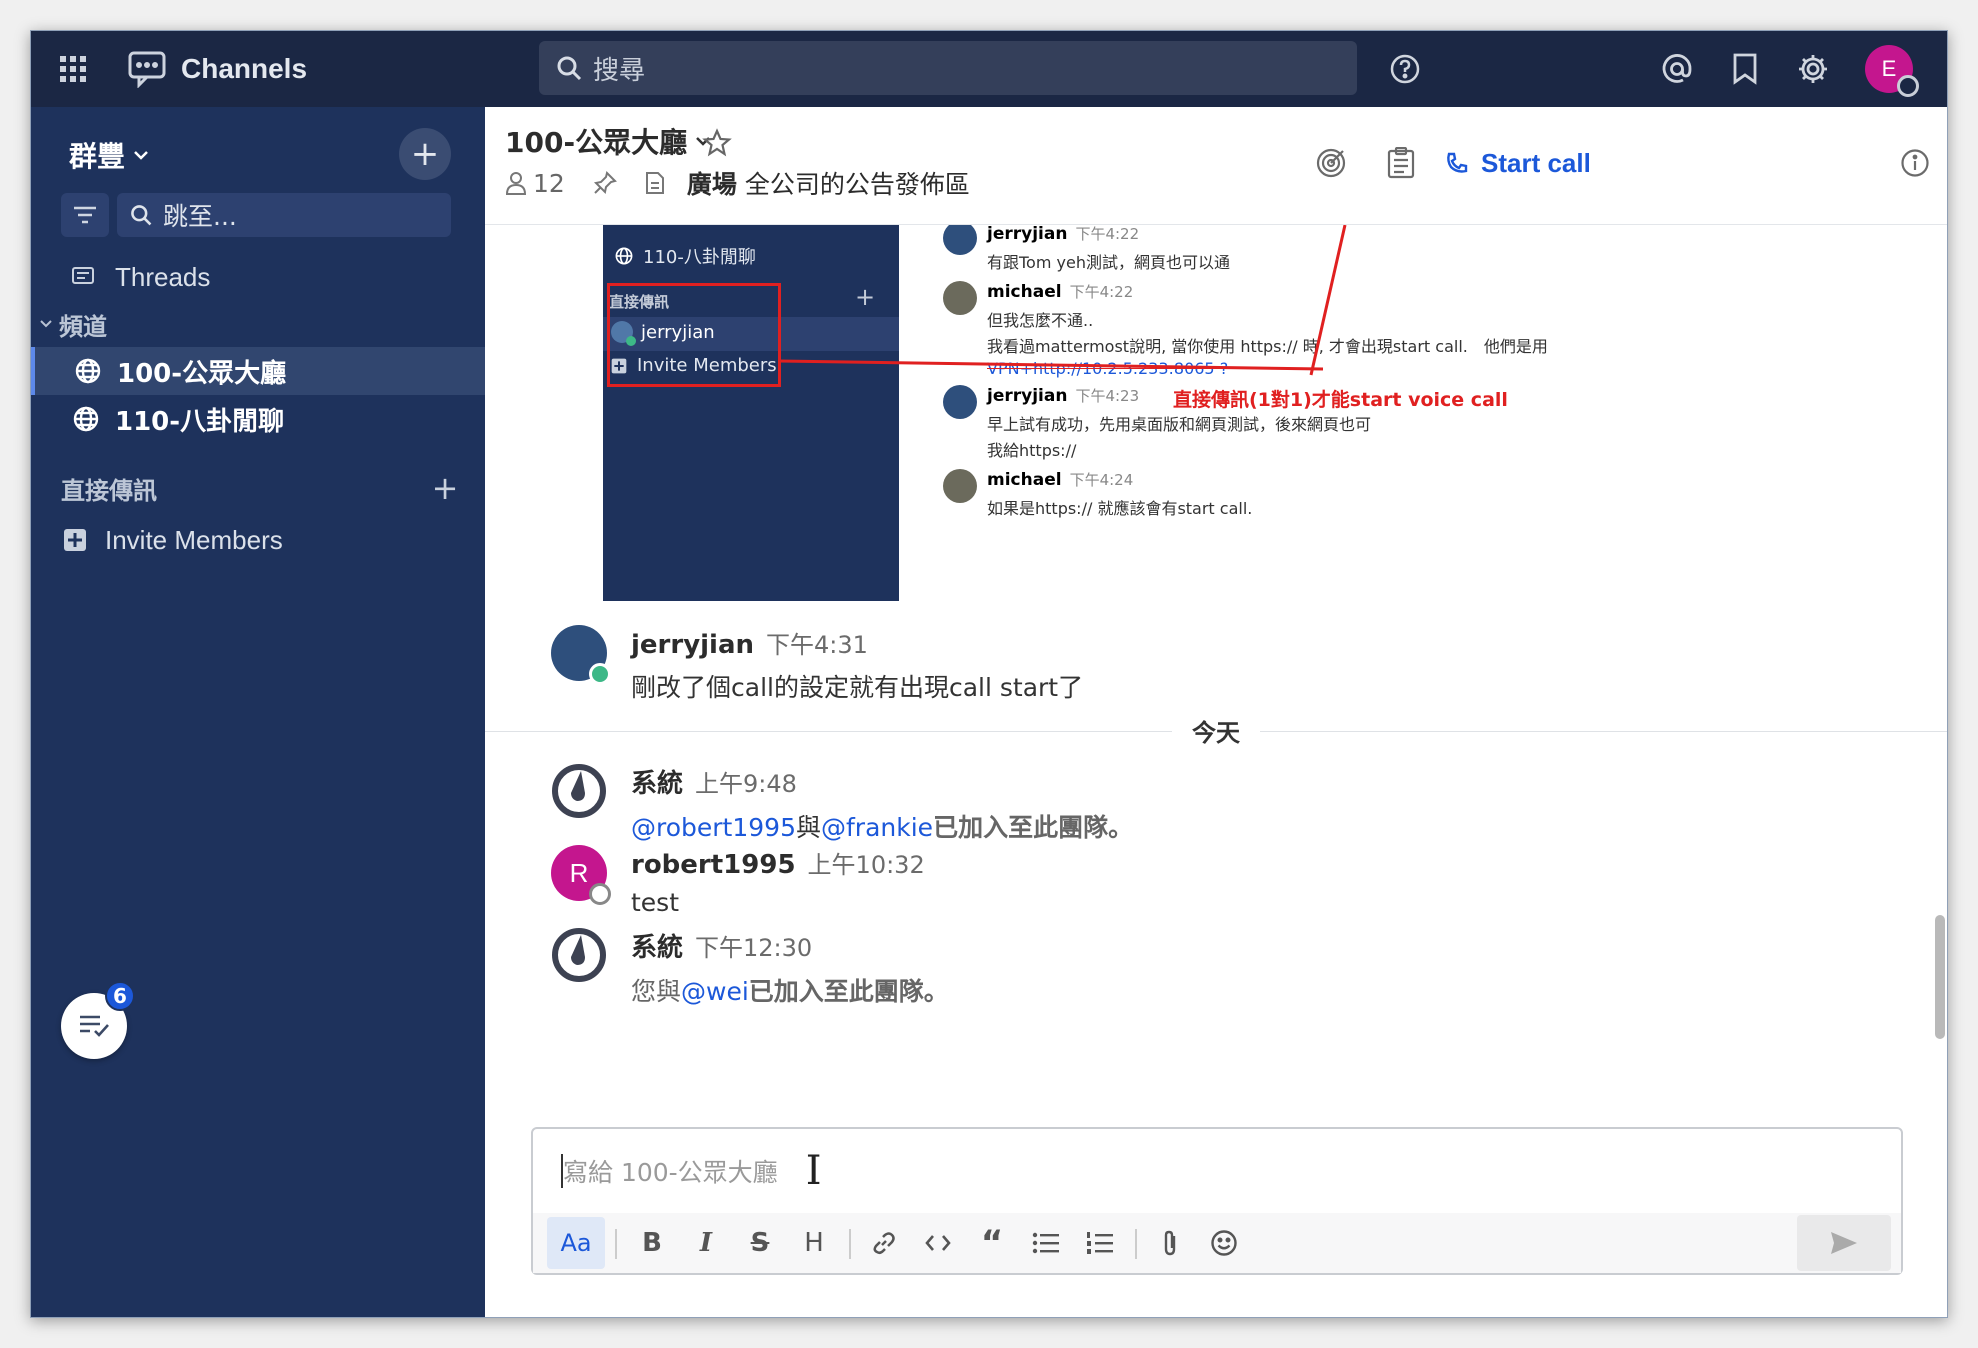  What do you see at coordinates (1908, 86) in the screenshot?
I see `status-away-icon` at bounding box center [1908, 86].